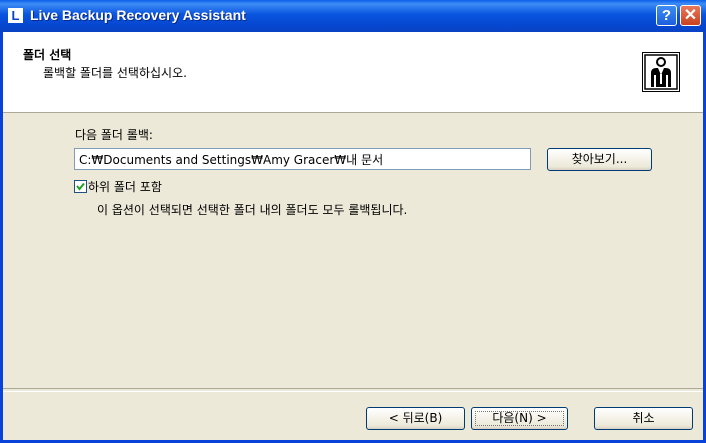  What do you see at coordinates (125, 186) in the screenshot?
I see `include-subfolders-label: 하위 폴더 포함` at bounding box center [125, 186].